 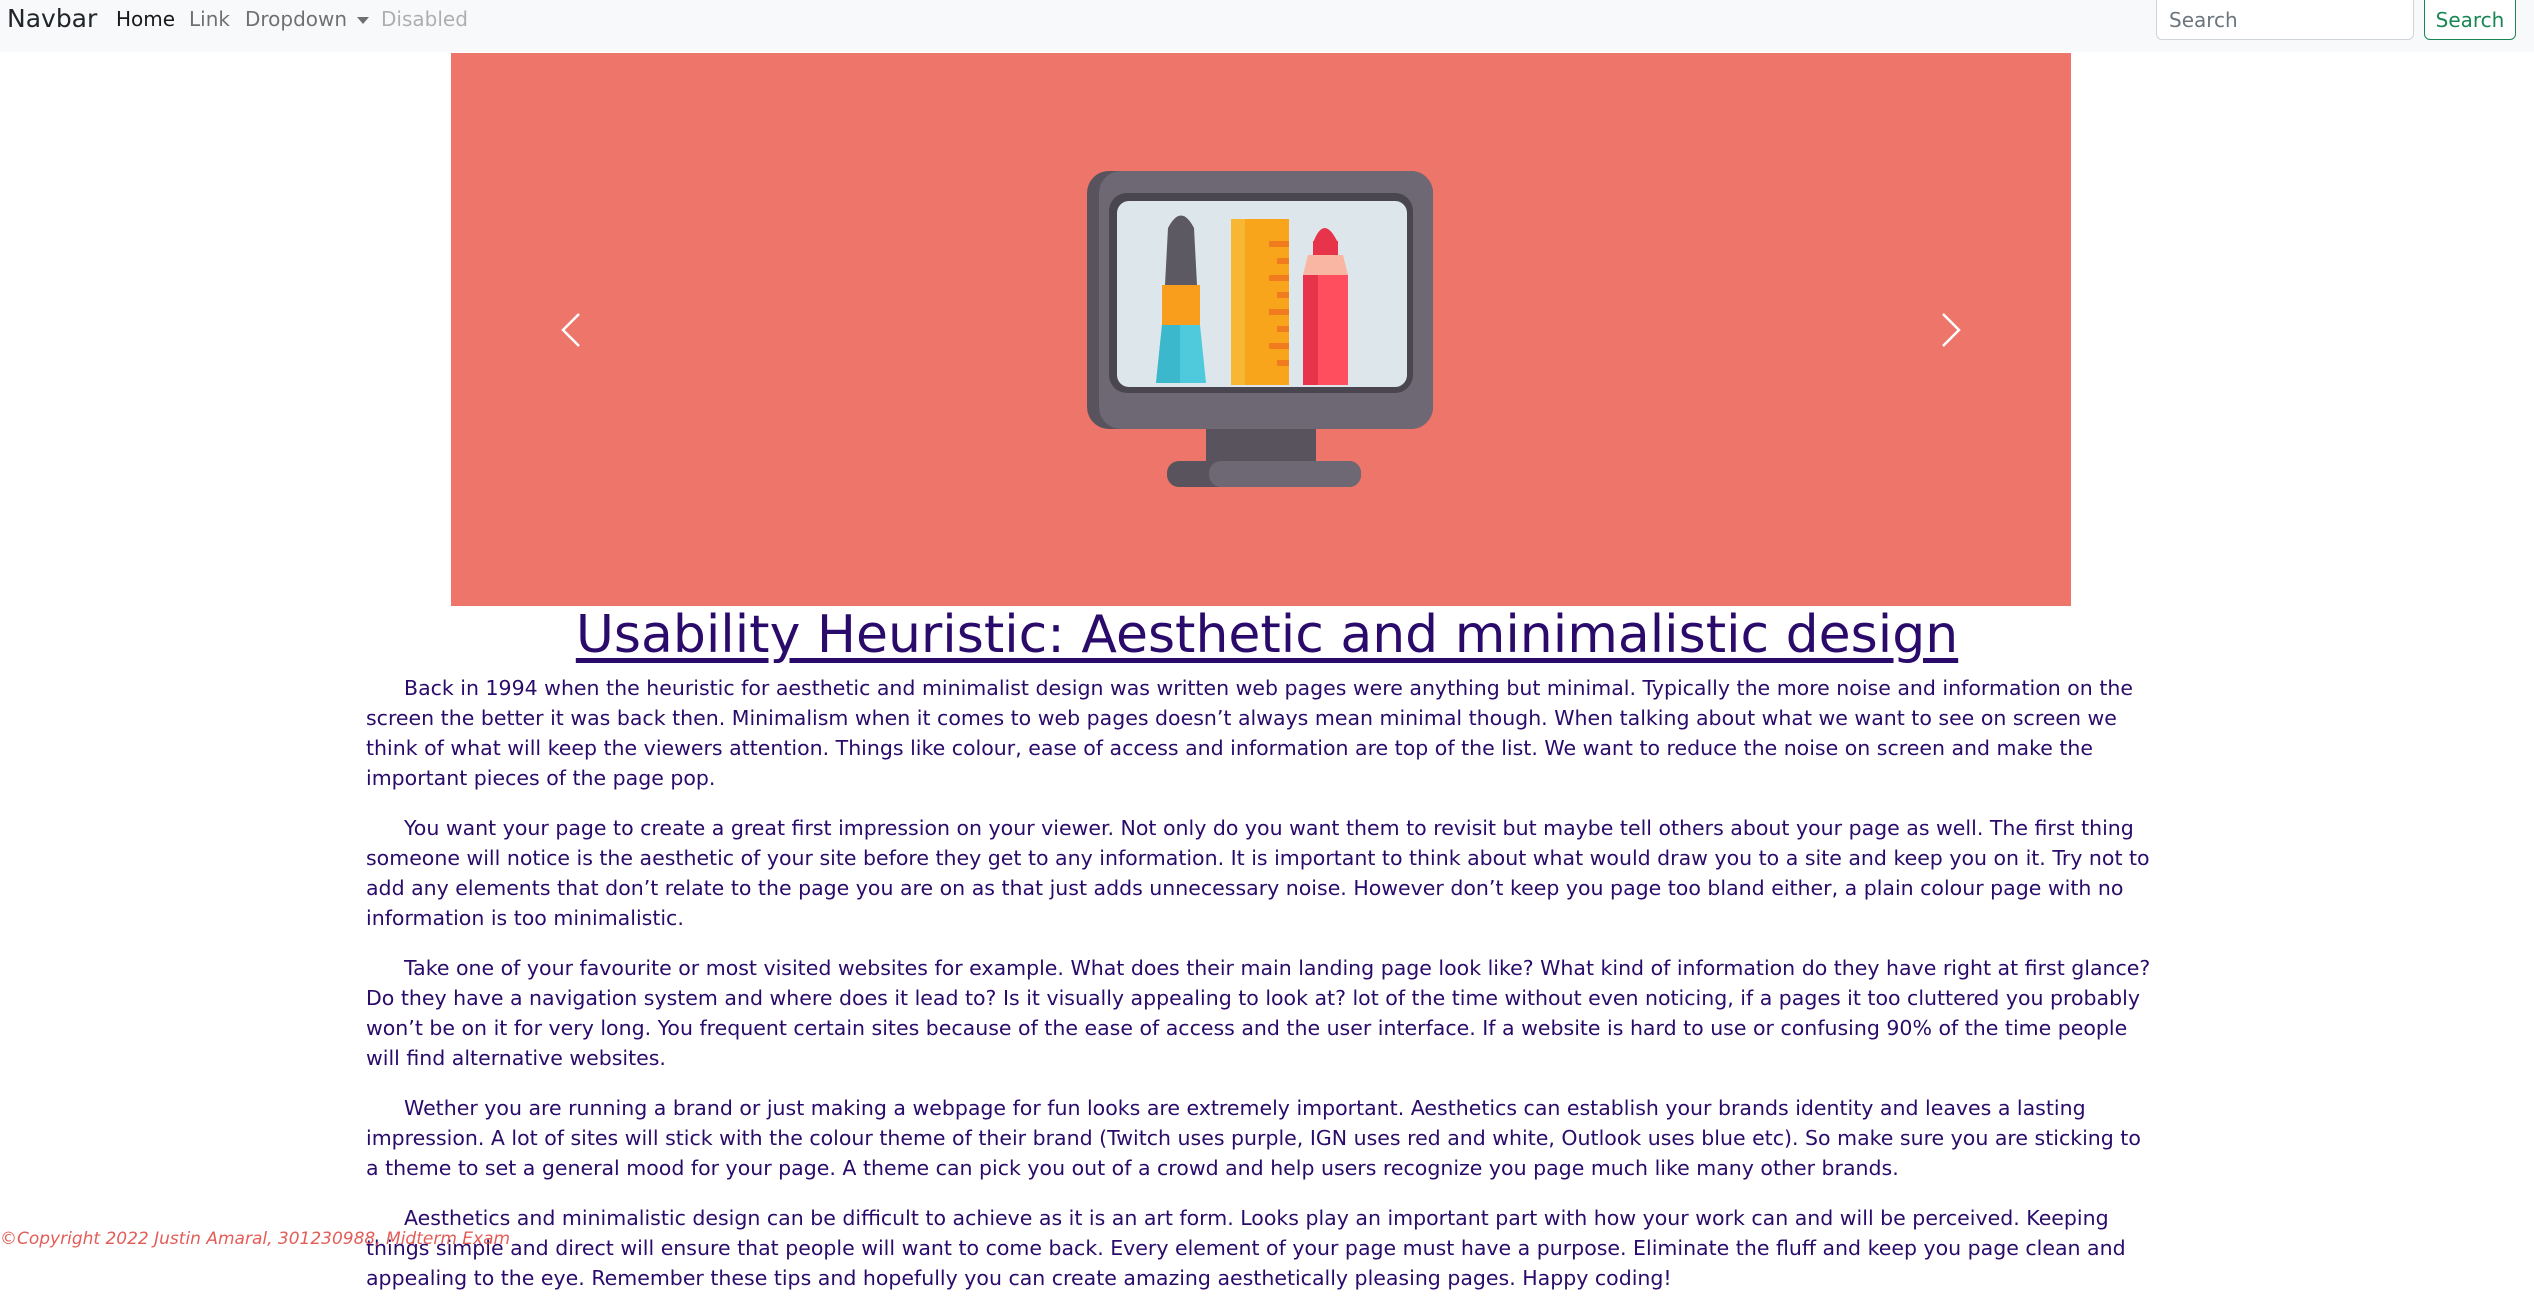 I want to click on monitor-with-art-tools-icon, so click(x=1260, y=329).